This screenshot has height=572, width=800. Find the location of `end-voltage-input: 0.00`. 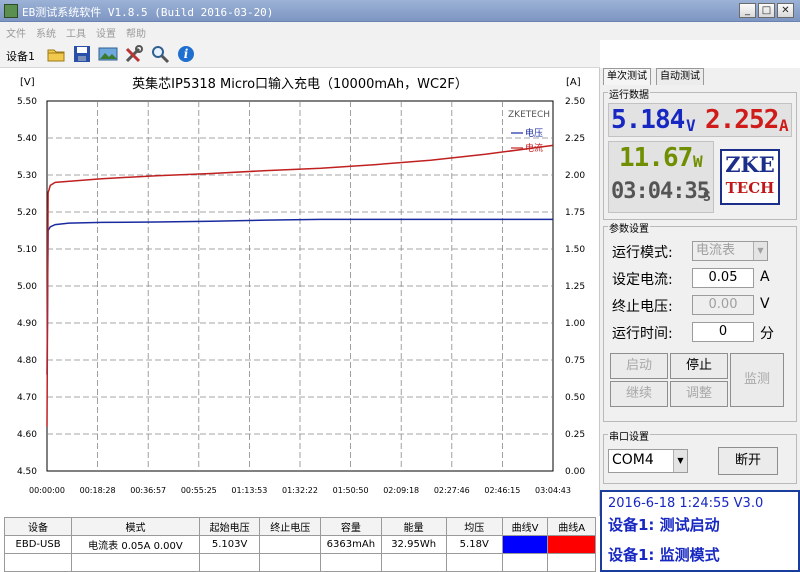

end-voltage-input: 0.00 is located at coordinates (723, 305).